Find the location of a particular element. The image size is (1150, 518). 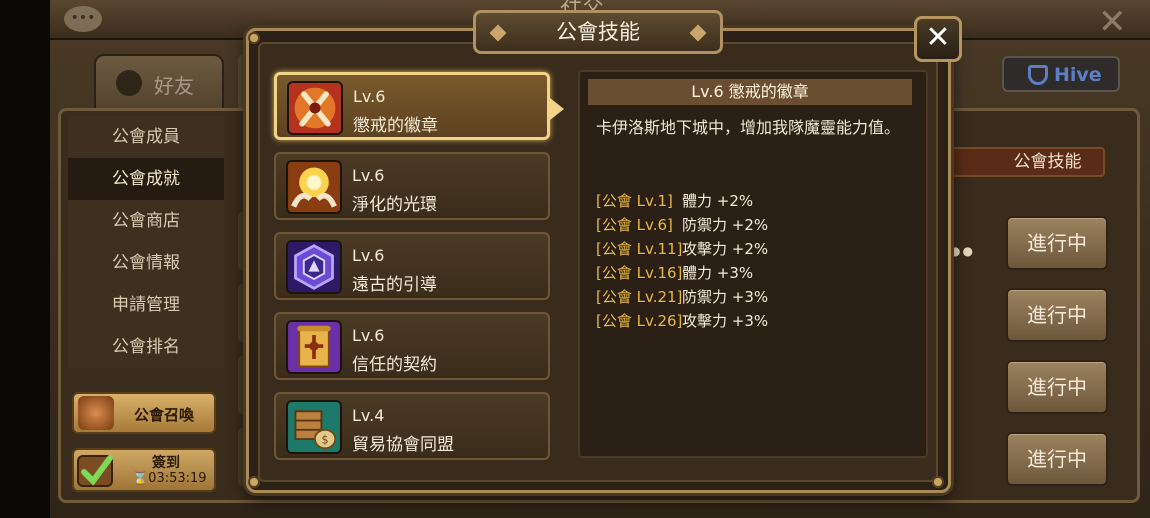

bonus-guild-level: [公會 Lv.6] is located at coordinates (634, 225).